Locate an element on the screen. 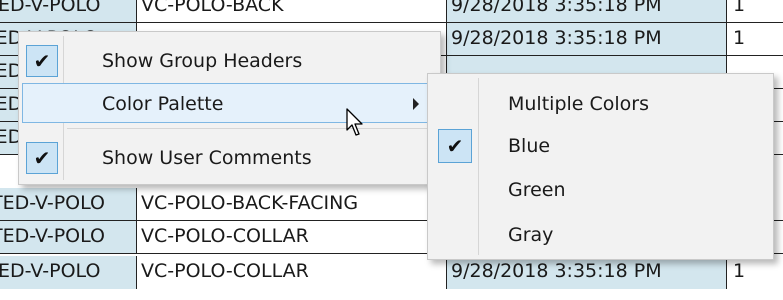  menu-item-label: Show Group Headers is located at coordinates (202, 61).